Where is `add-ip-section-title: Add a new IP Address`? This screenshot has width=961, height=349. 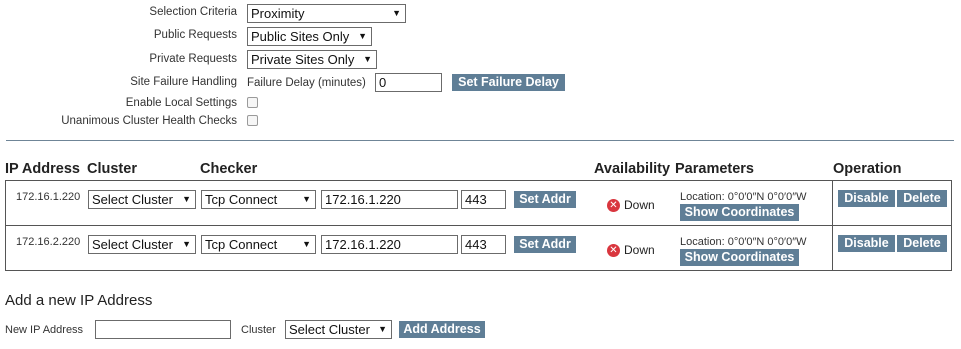
add-ip-section-title: Add a new IP Address is located at coordinates (79, 300).